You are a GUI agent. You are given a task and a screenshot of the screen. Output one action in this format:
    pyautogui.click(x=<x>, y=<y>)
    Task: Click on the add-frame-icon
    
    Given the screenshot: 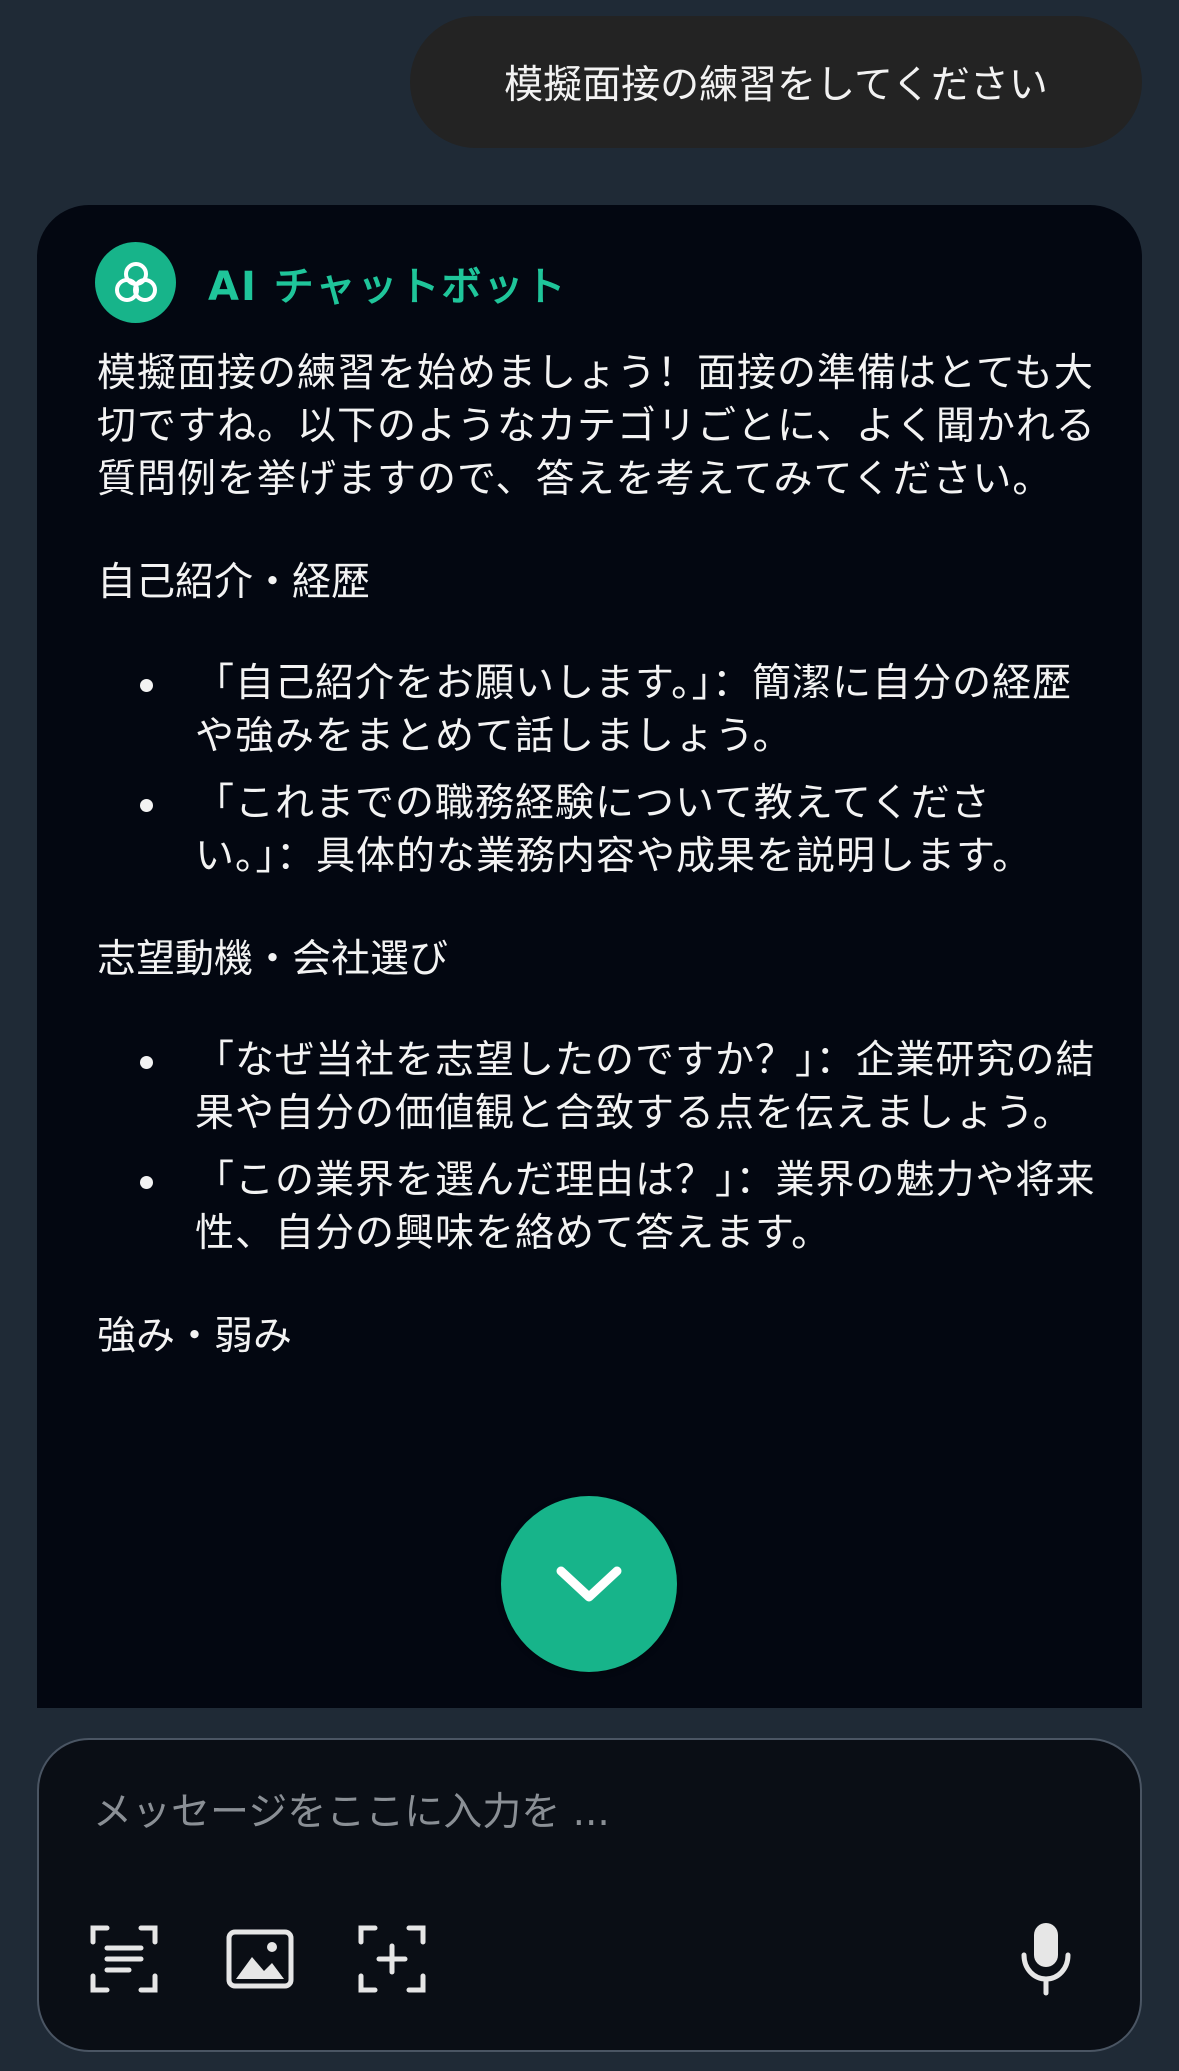 What is the action you would take?
    pyautogui.click(x=392, y=1959)
    